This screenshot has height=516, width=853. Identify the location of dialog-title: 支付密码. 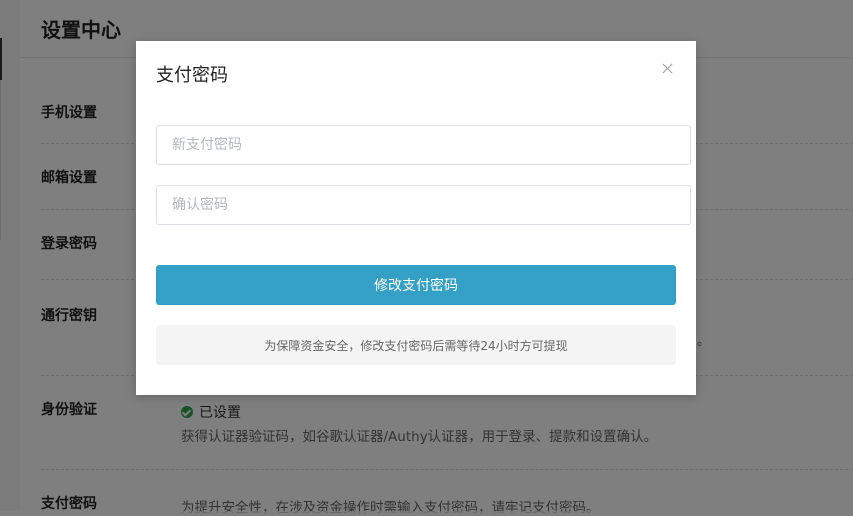
(192, 75).